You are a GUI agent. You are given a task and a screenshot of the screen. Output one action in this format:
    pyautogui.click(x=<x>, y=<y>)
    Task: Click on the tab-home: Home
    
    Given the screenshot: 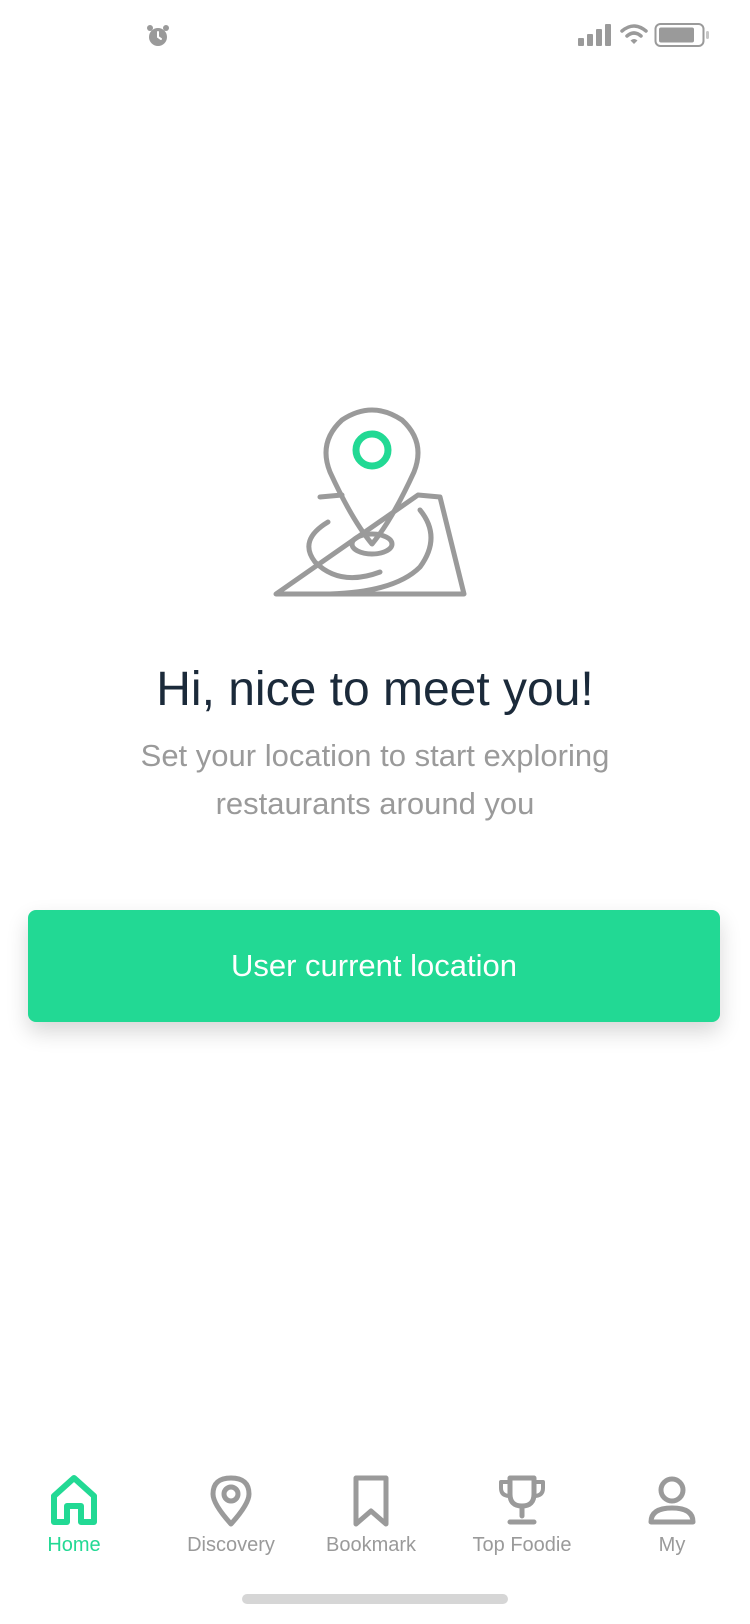 What is the action you would take?
    pyautogui.click(x=74, y=1525)
    